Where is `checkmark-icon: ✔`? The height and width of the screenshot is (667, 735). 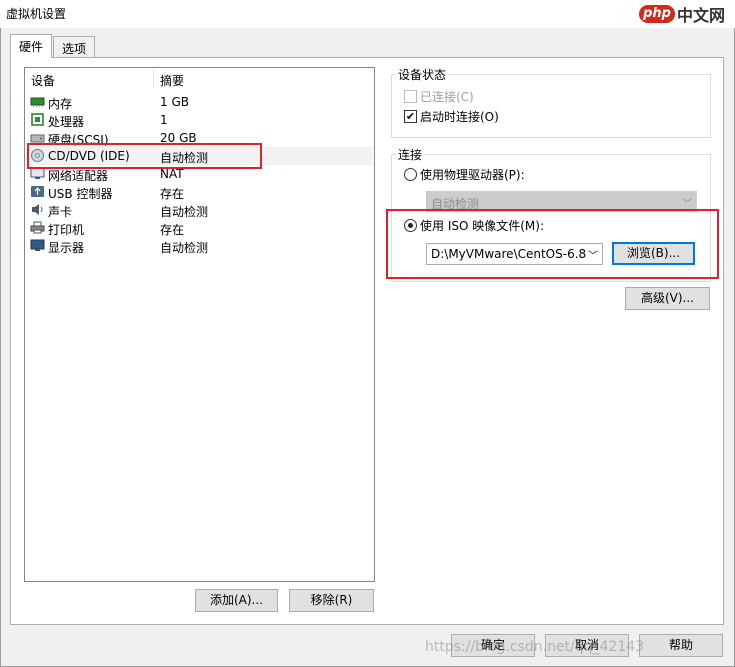
checkmark-icon: ✔ is located at coordinates (410, 116).